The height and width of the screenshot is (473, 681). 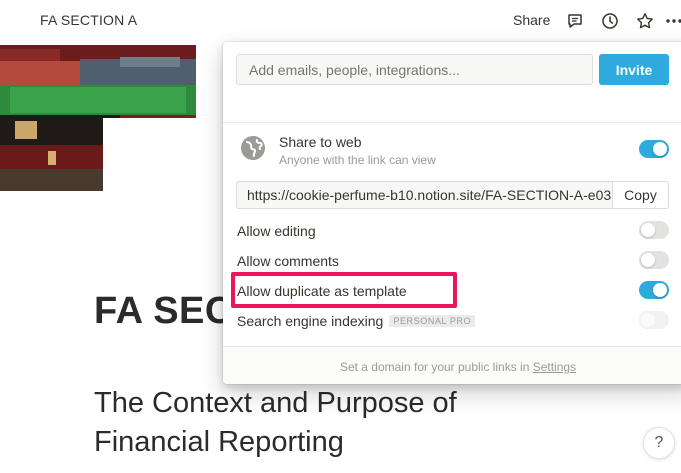 What do you see at coordinates (531, 20) in the screenshot?
I see `share-button: Share` at bounding box center [531, 20].